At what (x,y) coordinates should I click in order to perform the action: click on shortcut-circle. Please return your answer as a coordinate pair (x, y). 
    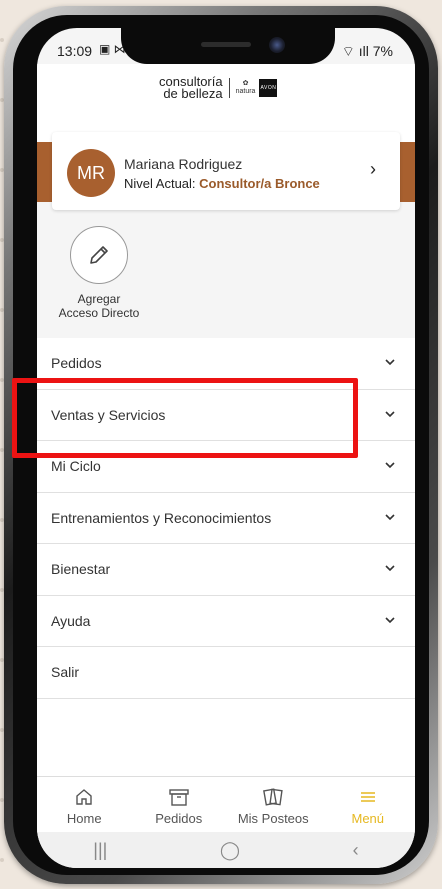
    Looking at the image, I should click on (99, 255).